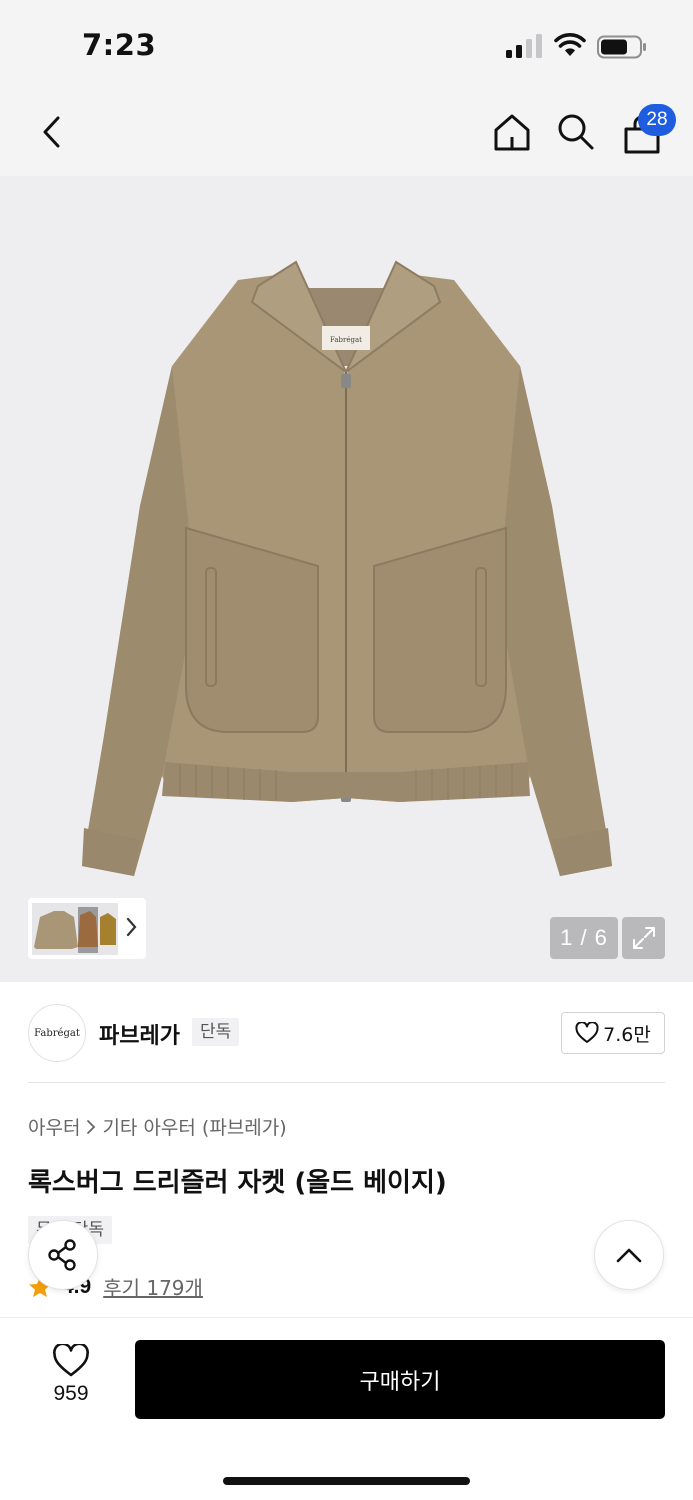 This screenshot has width=693, height=1500. I want to click on wishlist-button: 959, so click(71, 1379).